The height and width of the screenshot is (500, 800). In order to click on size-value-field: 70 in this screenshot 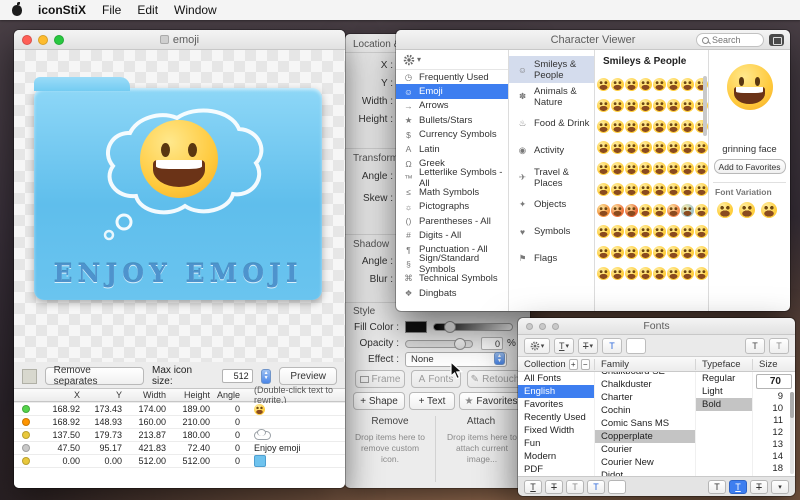, I will do `click(774, 381)`.